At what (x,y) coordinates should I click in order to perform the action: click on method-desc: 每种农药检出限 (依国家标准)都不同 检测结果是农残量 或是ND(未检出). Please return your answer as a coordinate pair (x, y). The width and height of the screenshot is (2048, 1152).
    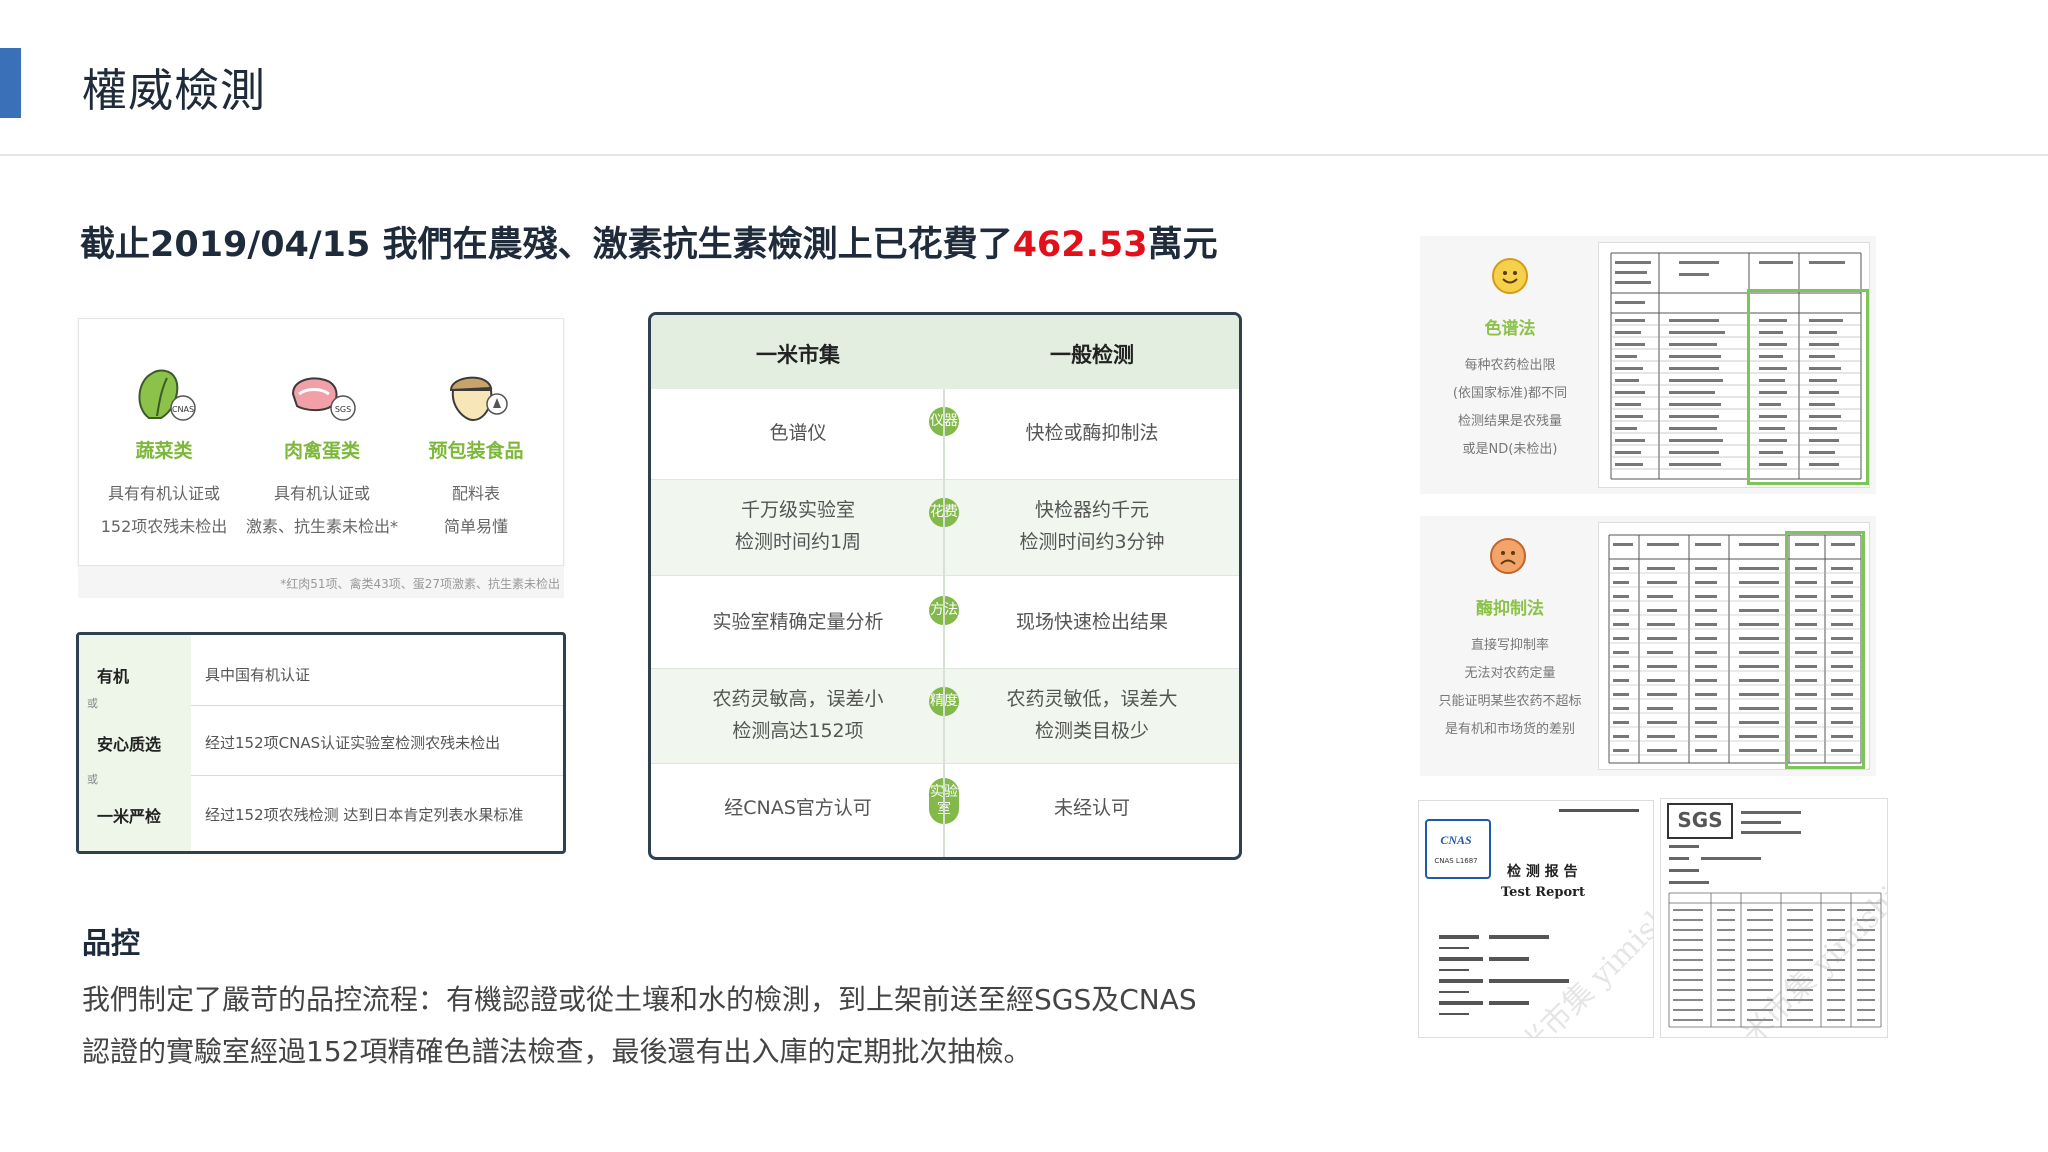
    Looking at the image, I should click on (1510, 408).